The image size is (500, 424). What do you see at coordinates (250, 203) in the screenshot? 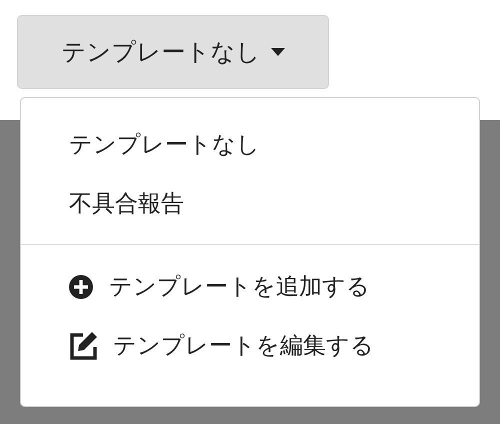
I see `menu-item: 不具合報告` at bounding box center [250, 203].